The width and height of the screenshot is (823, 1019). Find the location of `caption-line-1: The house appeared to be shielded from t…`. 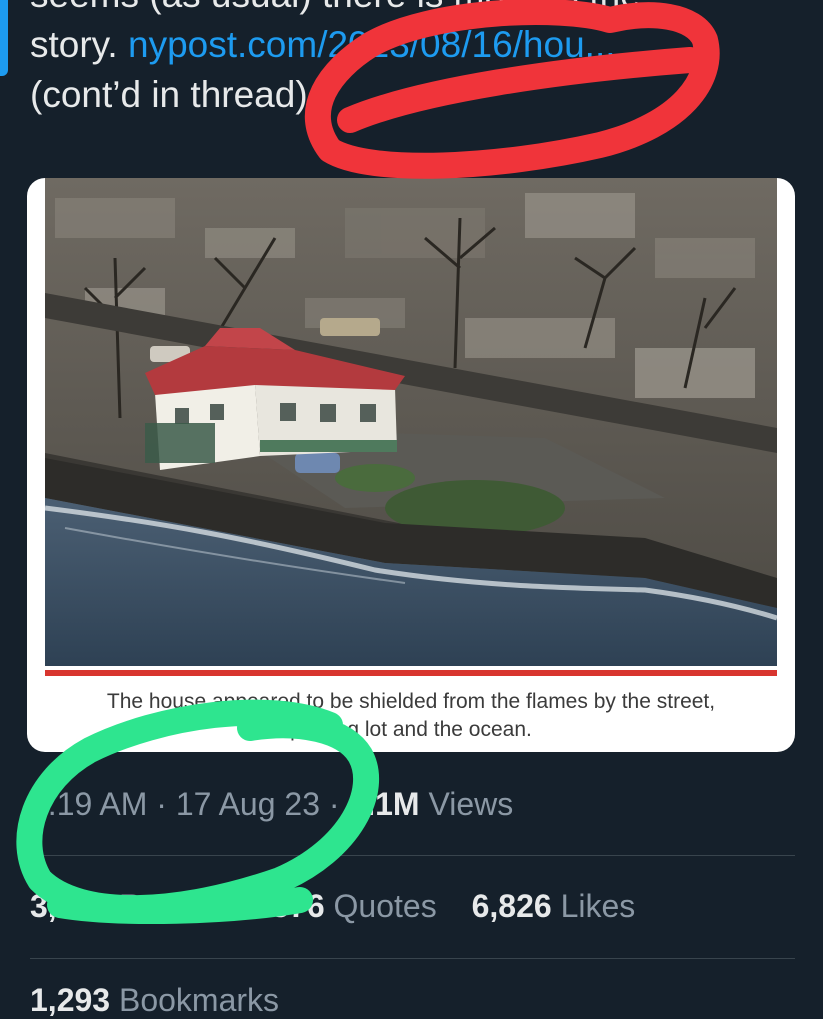

caption-line-1: The house appeared to be shielded from t… is located at coordinates (411, 701).